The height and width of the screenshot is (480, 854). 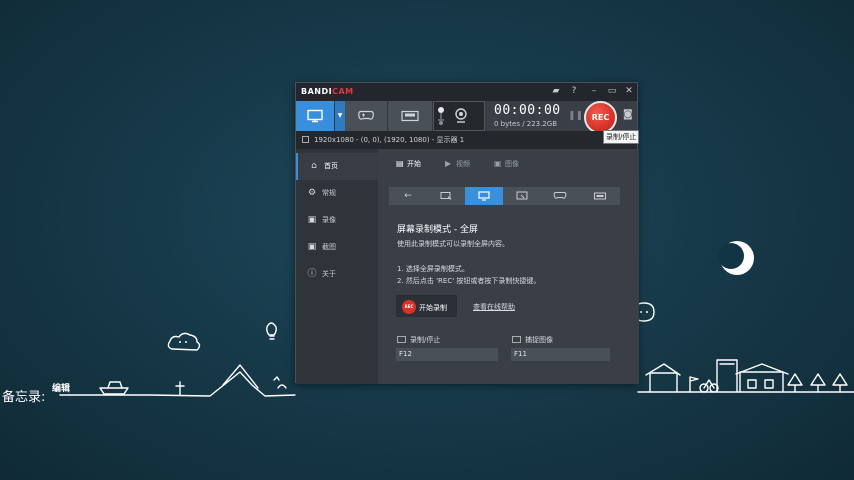 I want to click on sidebar-item-label: 关于, so click(x=329, y=274).